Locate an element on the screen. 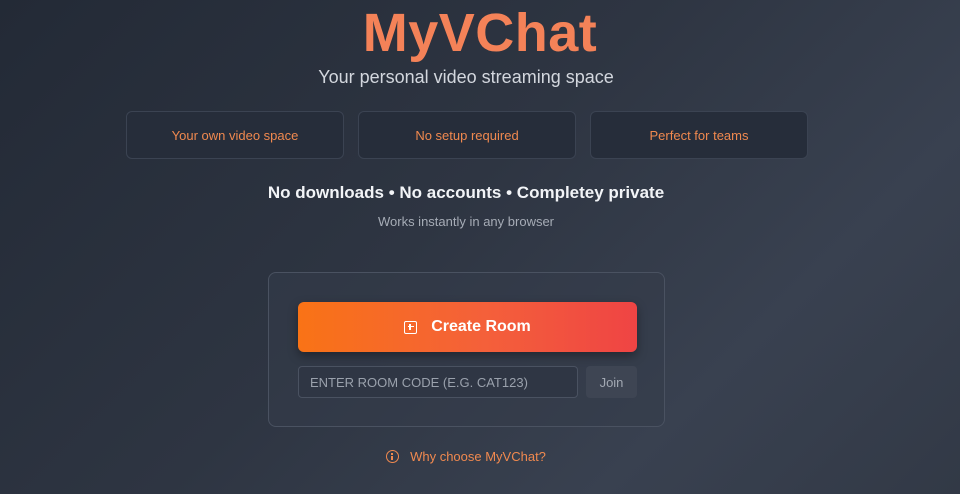 Image resolution: width=960 pixels, height=494 pixels. feature-card-no-setup: No setup required is located at coordinates (467, 135).